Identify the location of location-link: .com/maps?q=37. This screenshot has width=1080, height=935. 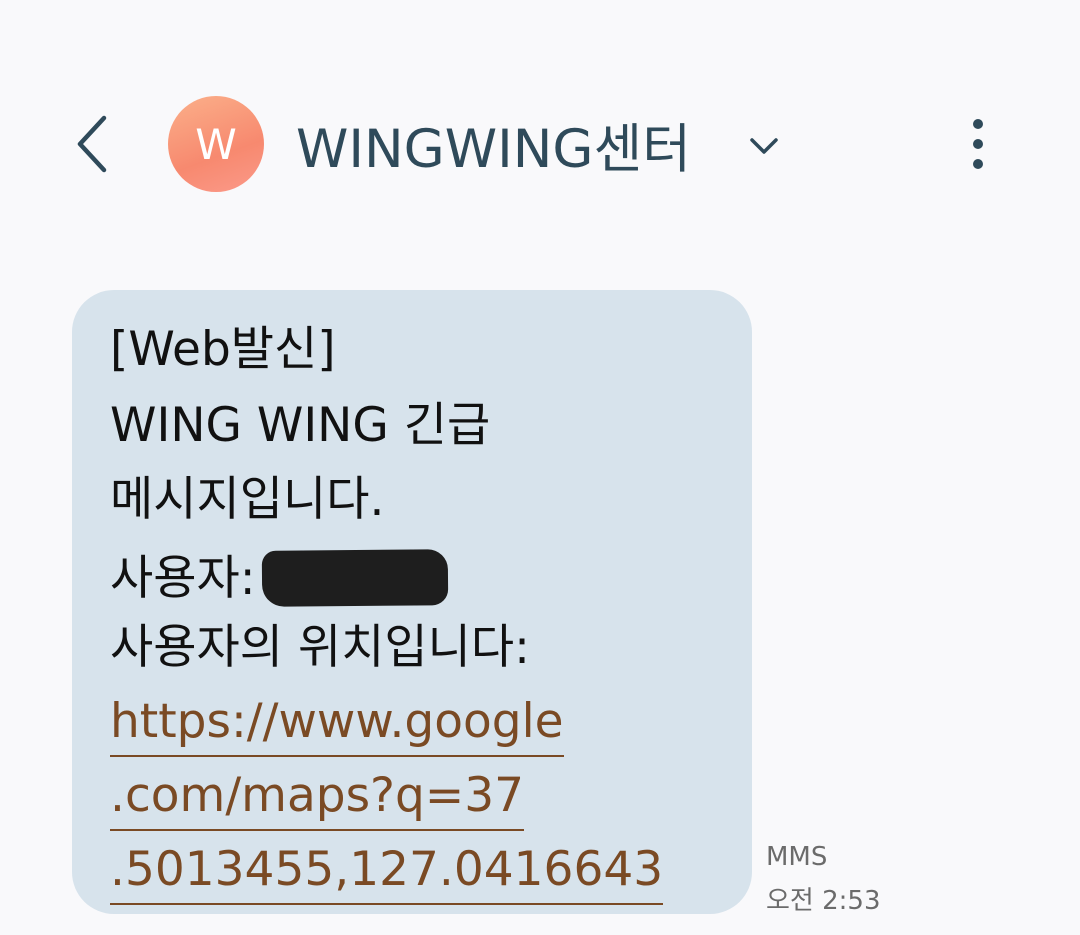
(317, 799).